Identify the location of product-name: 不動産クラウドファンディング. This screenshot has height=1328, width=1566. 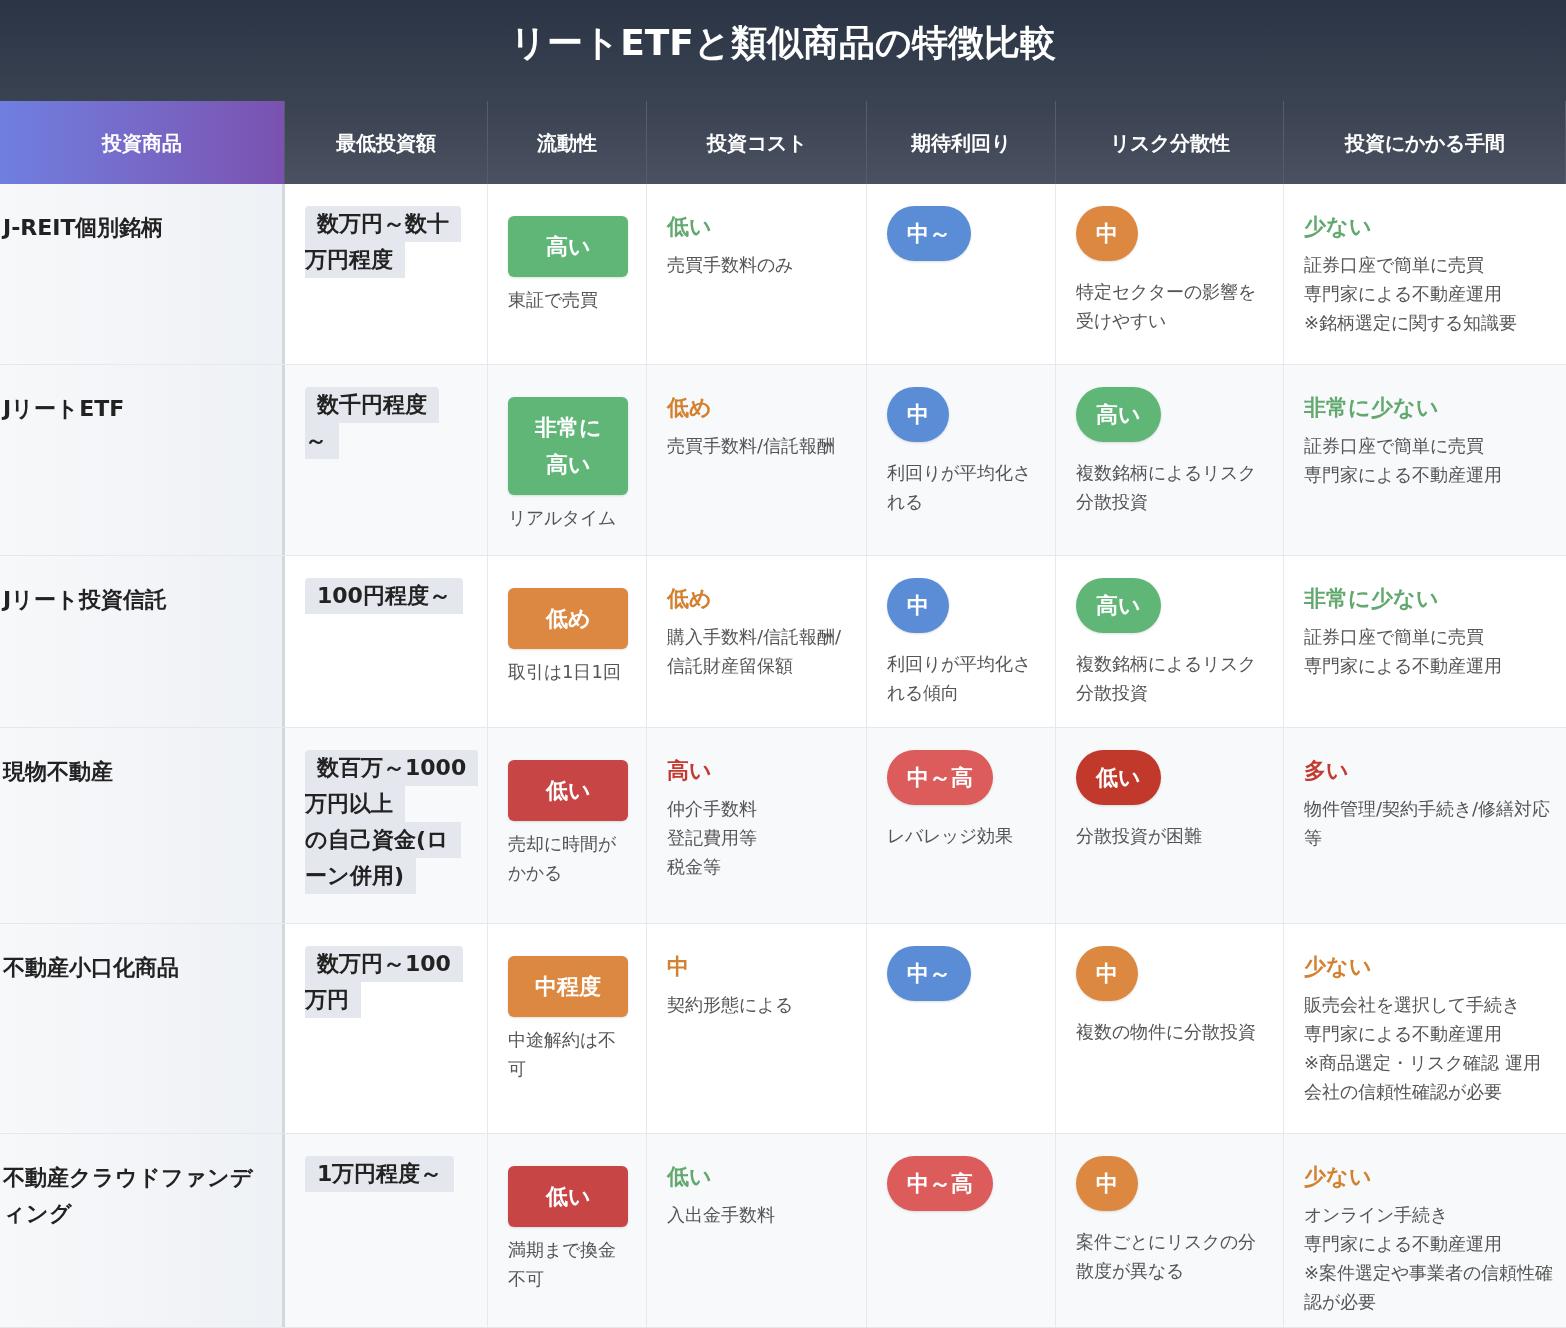
(128, 1195).